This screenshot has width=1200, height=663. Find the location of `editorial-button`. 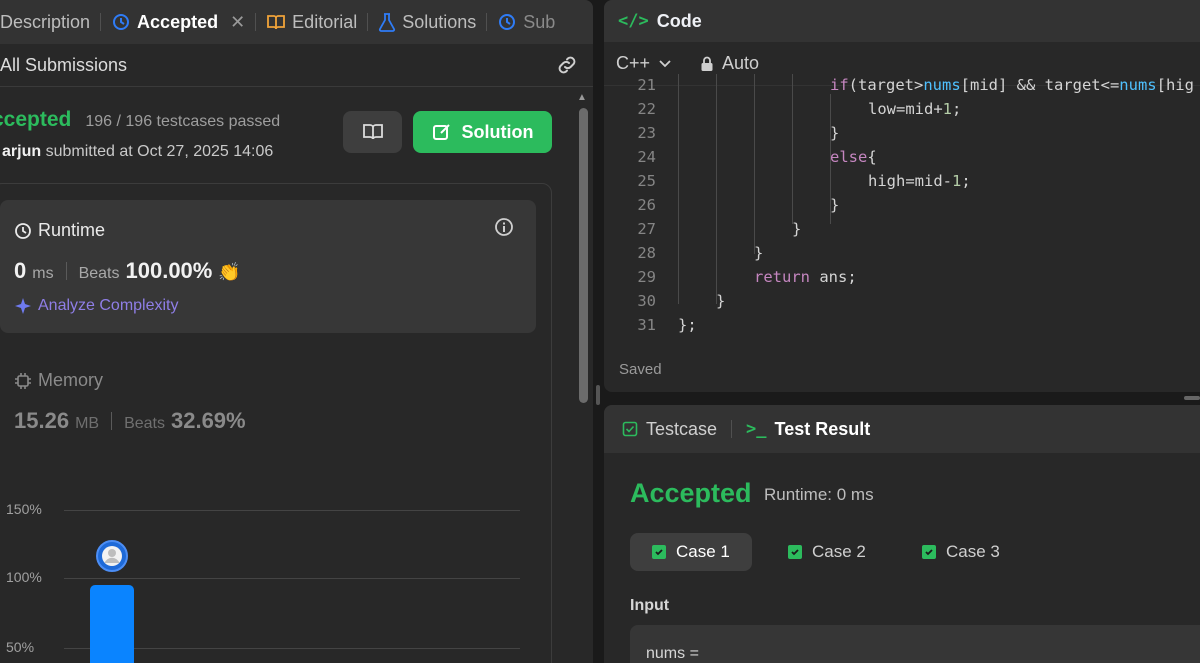

editorial-button is located at coordinates (372, 132).